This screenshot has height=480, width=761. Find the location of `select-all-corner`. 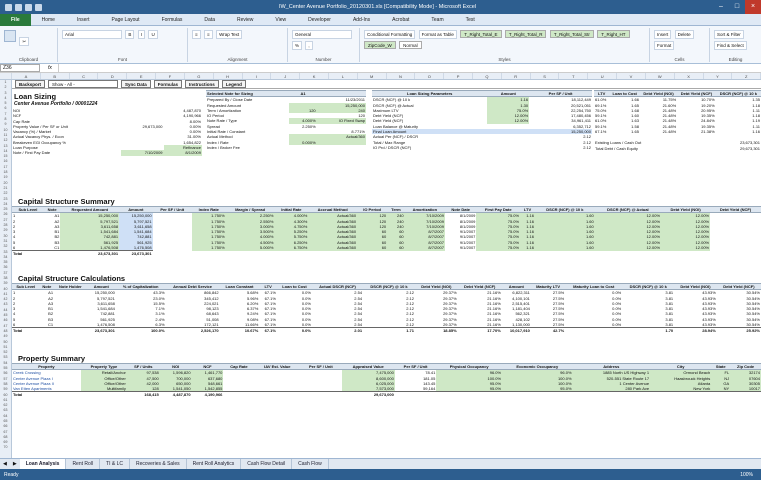

select-all-corner is located at coordinates (6, 76).